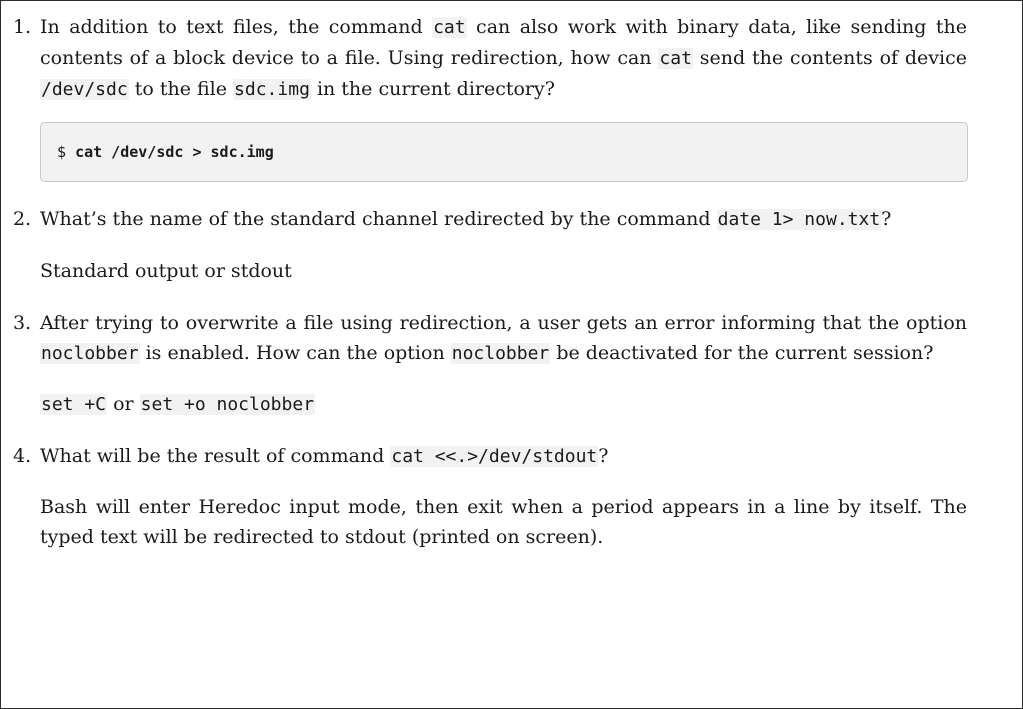 The width and height of the screenshot is (1023, 709). I want to click on question-number: 1., so click(22, 27).